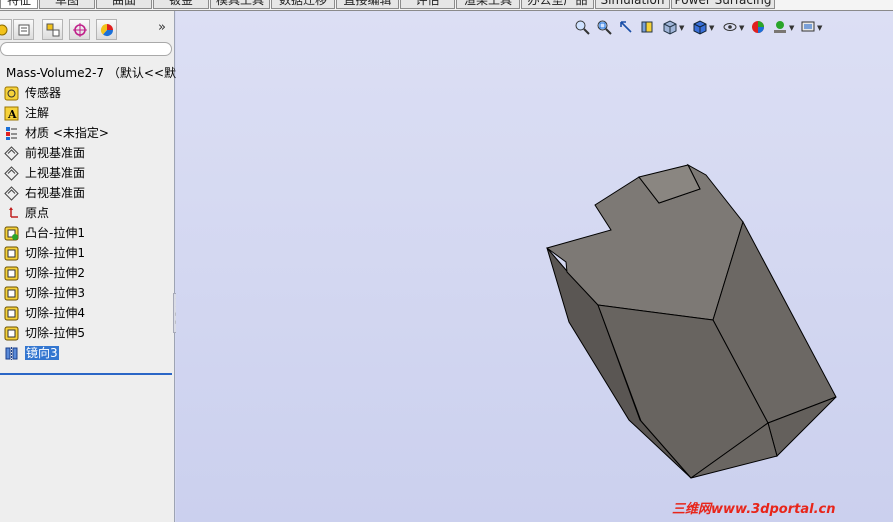 The image size is (893, 522). Describe the element at coordinates (55, 293) in the screenshot. I see `tree-item-label: 切除-拉伸3` at that location.